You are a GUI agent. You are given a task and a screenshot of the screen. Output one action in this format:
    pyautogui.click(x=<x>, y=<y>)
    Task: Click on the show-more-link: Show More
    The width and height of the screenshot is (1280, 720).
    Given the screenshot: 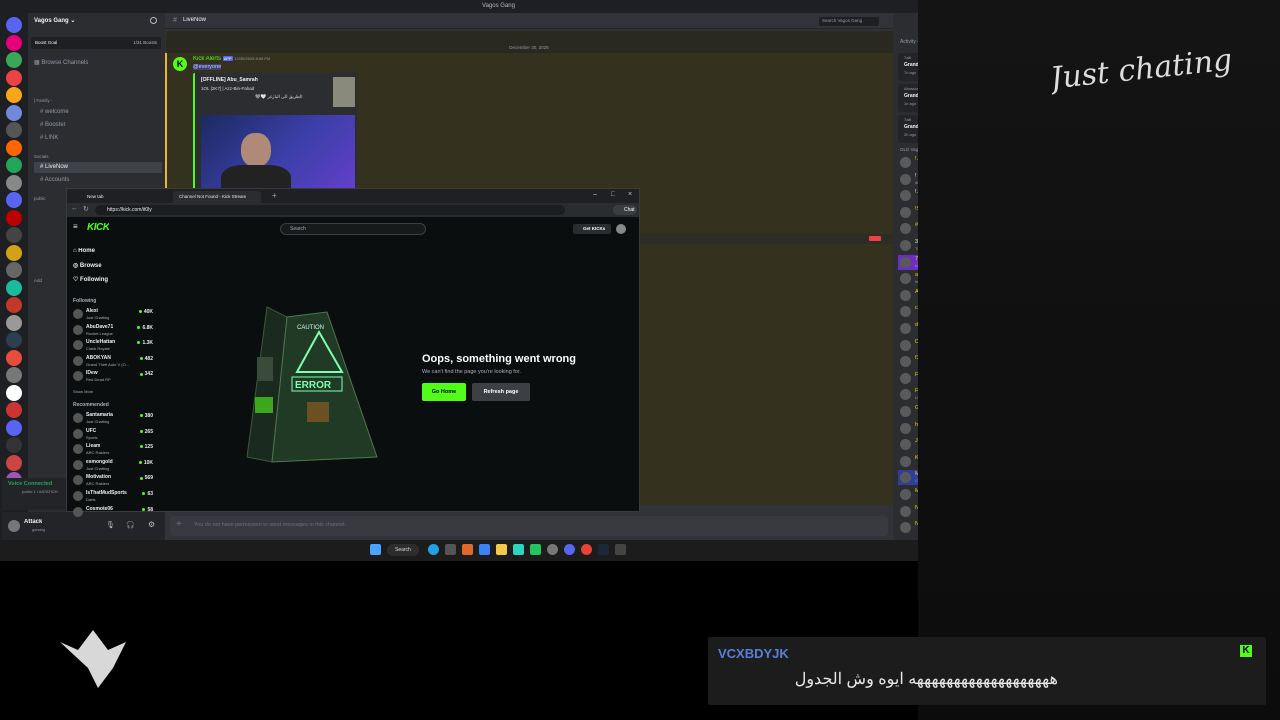 What is the action you would take?
    pyautogui.click(x=83, y=391)
    